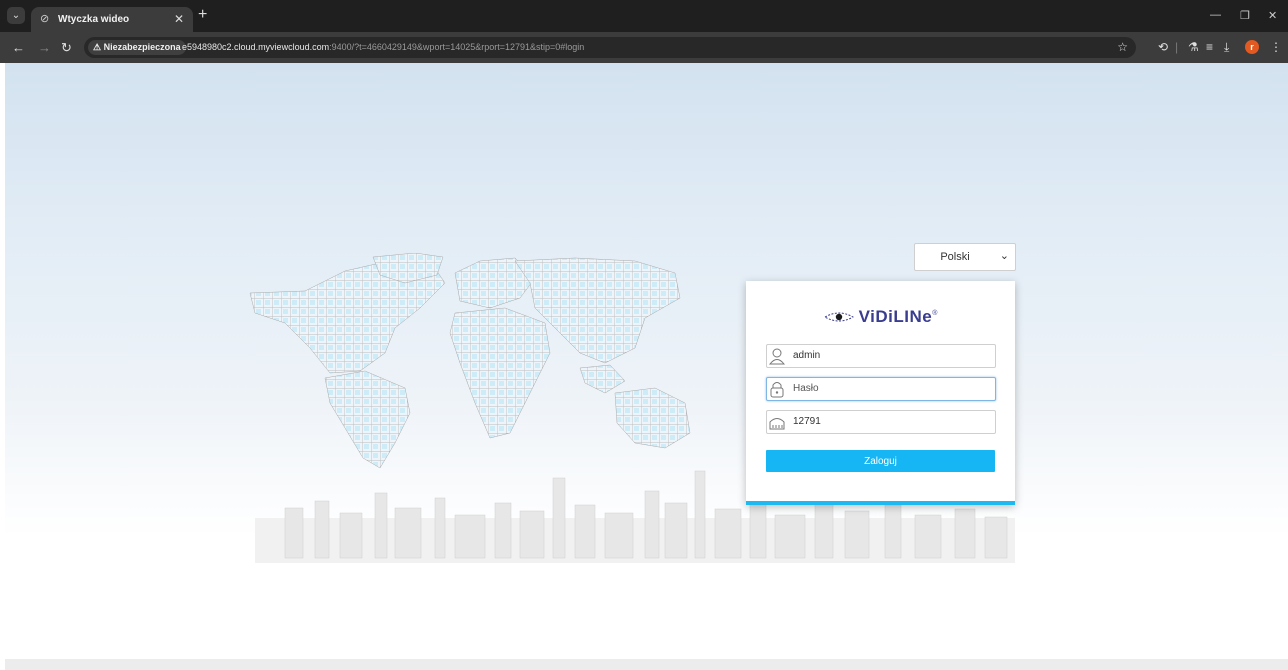 The width and height of the screenshot is (1288, 670). What do you see at coordinates (895, 316) in the screenshot?
I see `brand-name: ViDiLINe` at bounding box center [895, 316].